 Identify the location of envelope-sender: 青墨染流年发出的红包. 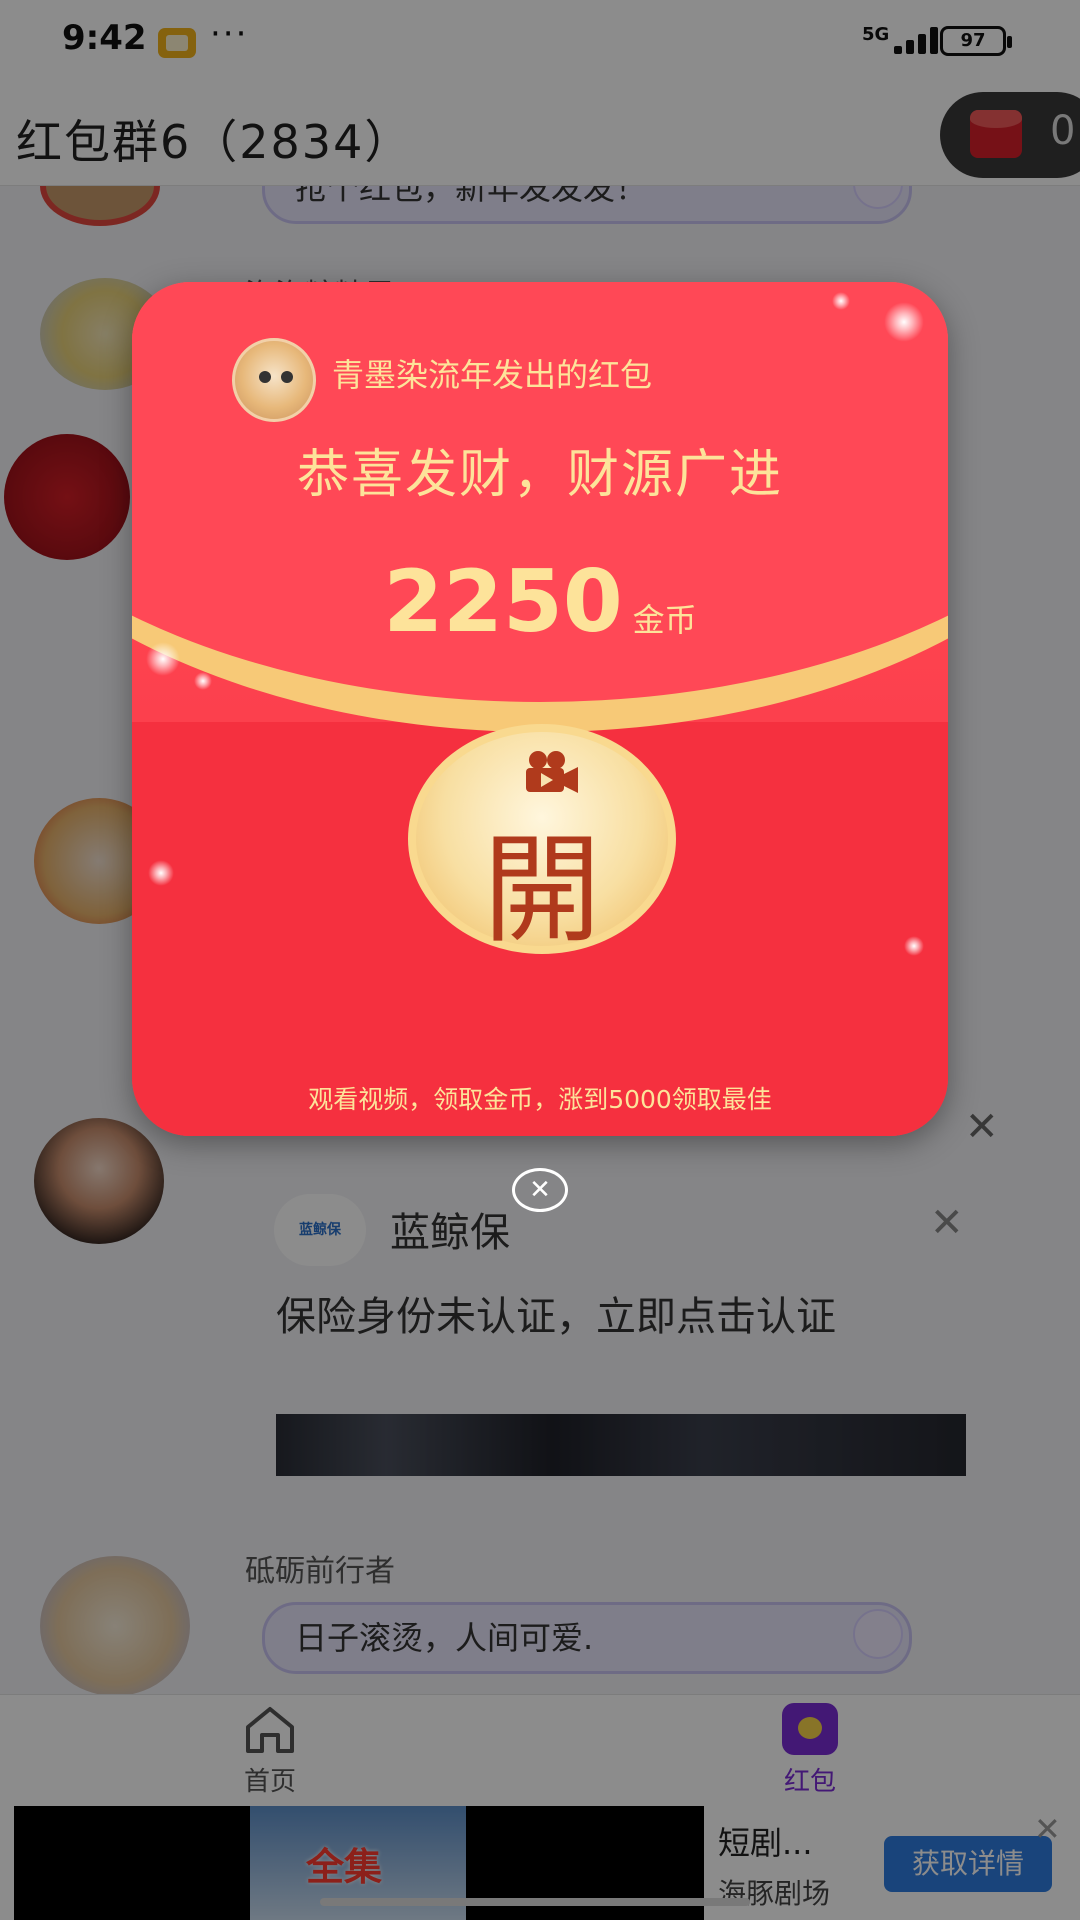
(492, 375).